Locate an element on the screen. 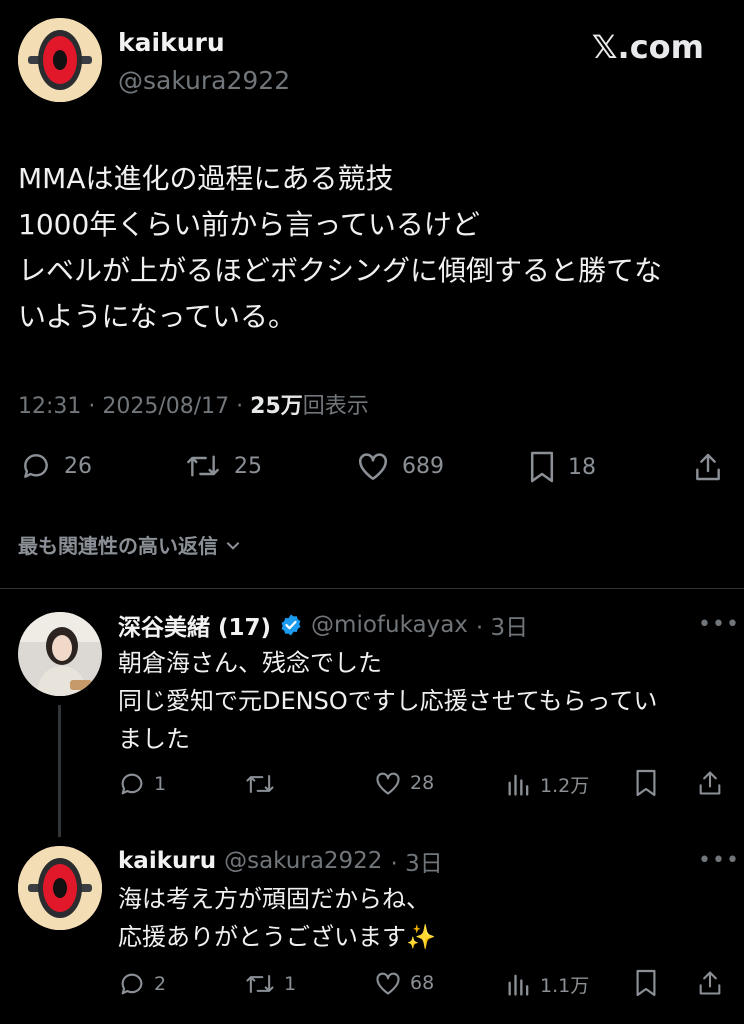 The width and height of the screenshot is (744, 1024). reply-line: 海は考え方が頑固だからね、 is located at coordinates (274, 899).